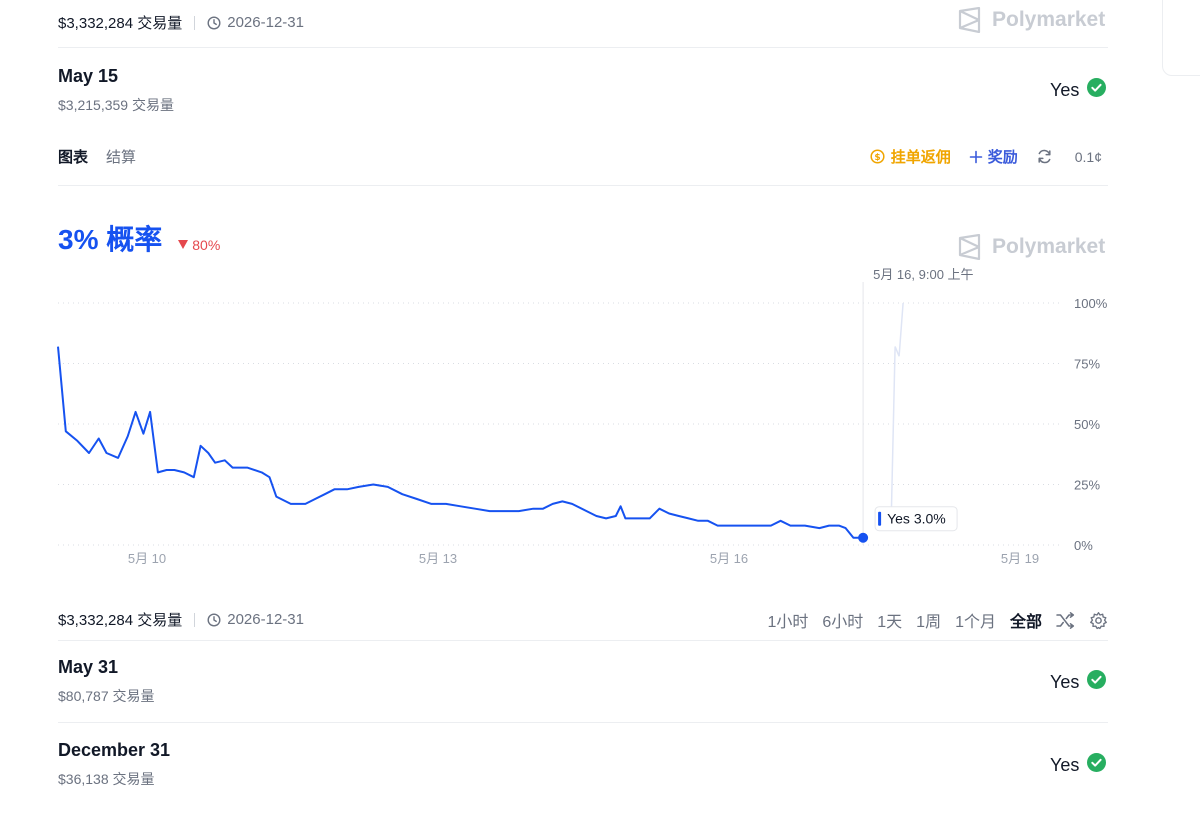 This screenshot has height=834, width=1200. I want to click on bottom-meta-row: $3,332,284 交易量 2026-12-31, so click(181, 619).